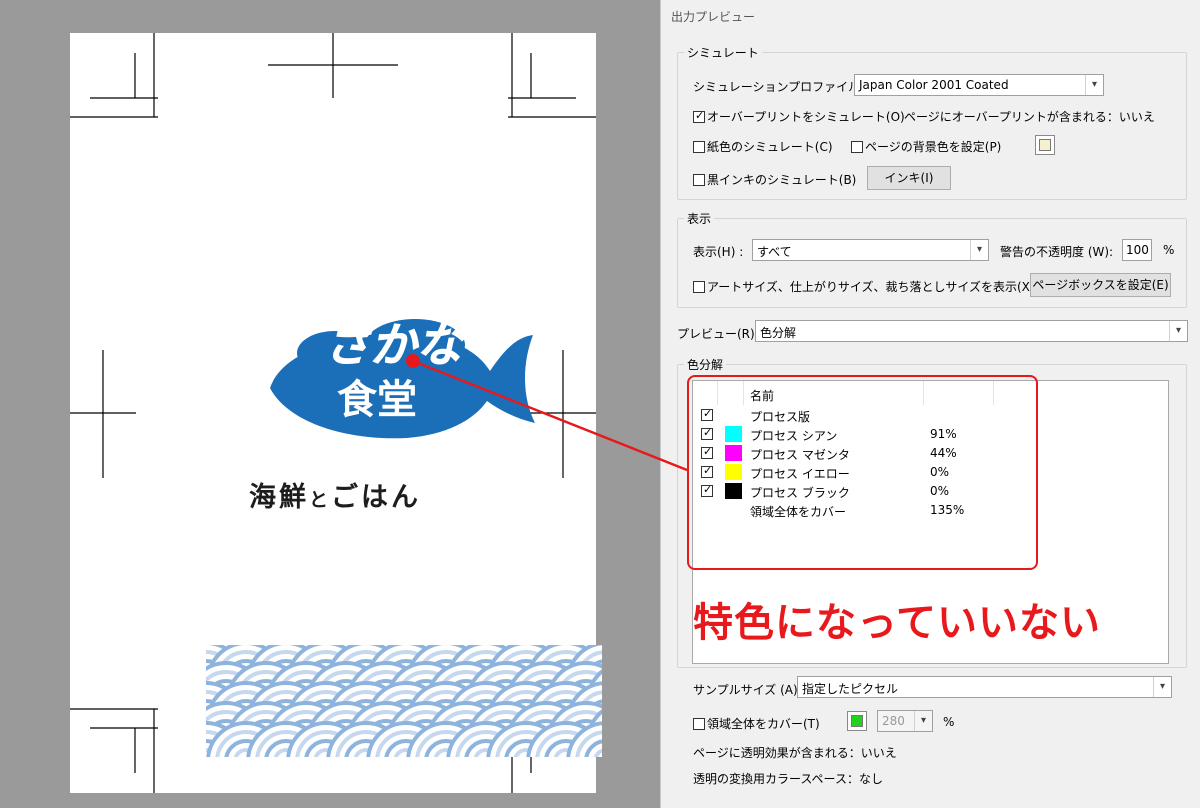 This screenshot has width=1200, height=808. What do you see at coordinates (897, 623) in the screenshot?
I see `annotation-text: 特色になっていいない` at bounding box center [897, 623].